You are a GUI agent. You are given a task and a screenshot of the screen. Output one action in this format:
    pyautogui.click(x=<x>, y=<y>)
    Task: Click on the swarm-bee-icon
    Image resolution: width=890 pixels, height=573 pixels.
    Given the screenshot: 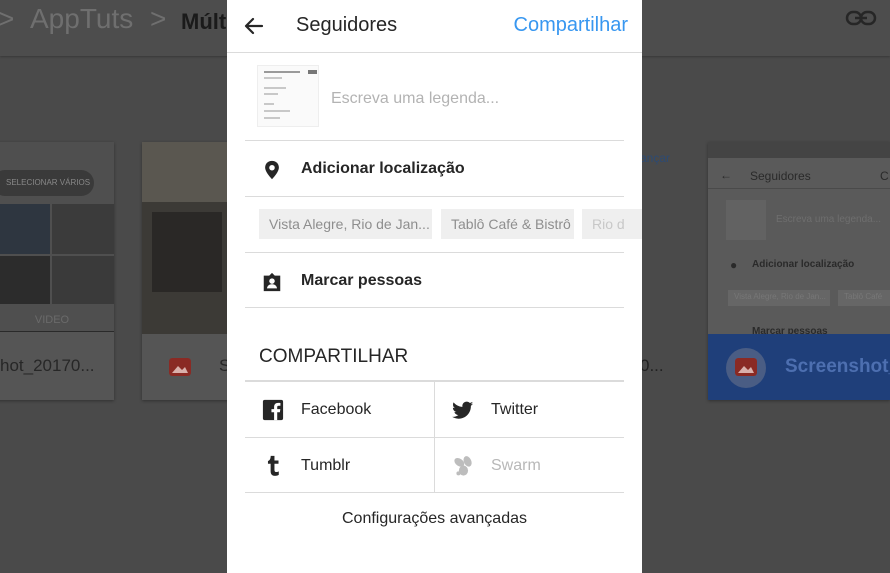 What is the action you would take?
    pyautogui.click(x=463, y=466)
    